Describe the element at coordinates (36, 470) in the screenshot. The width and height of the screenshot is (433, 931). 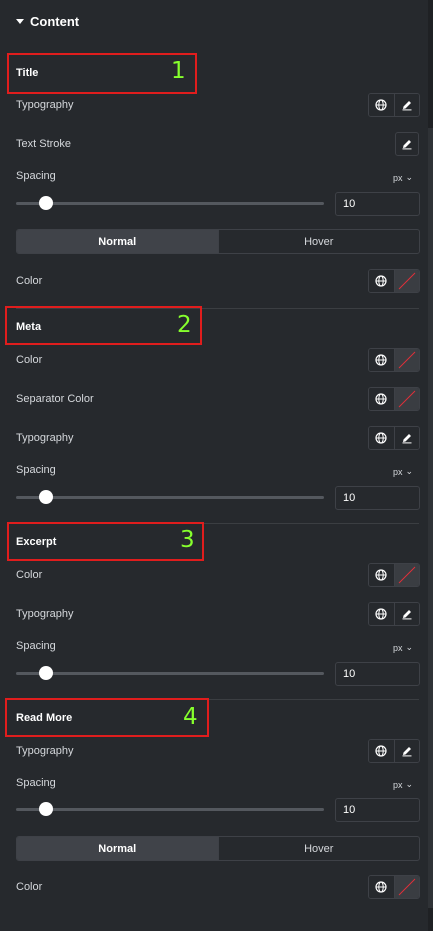
I see `label-meta-spacing: Spacing` at that location.